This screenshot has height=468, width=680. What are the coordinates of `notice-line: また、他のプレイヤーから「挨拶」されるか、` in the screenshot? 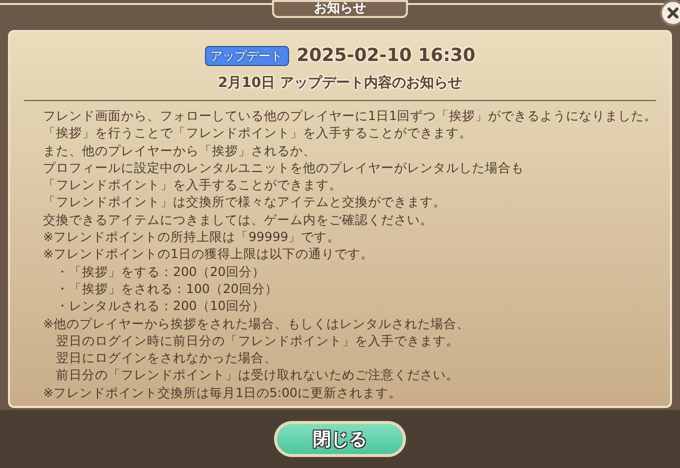 It's located at (180, 150).